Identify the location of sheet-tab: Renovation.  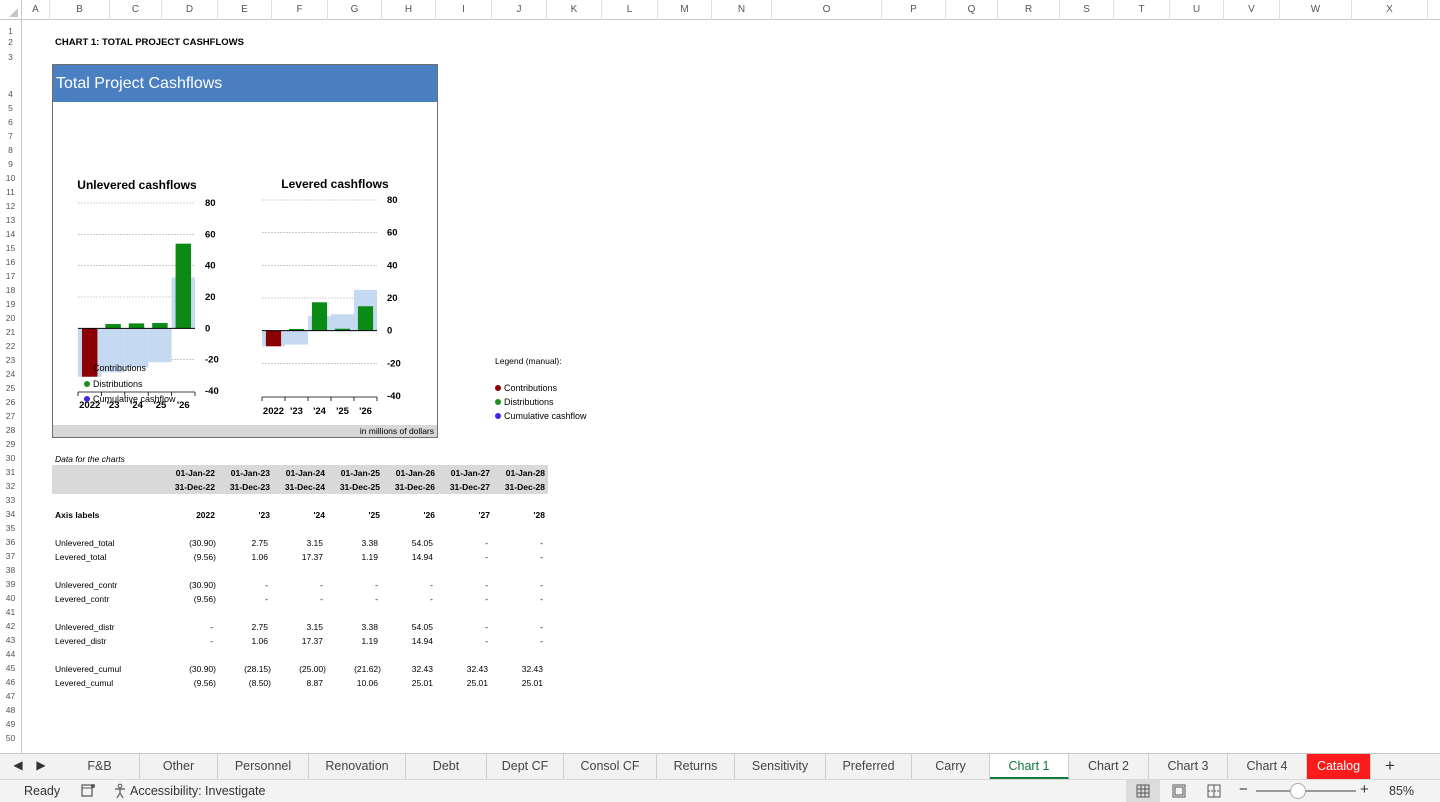
(357, 766).